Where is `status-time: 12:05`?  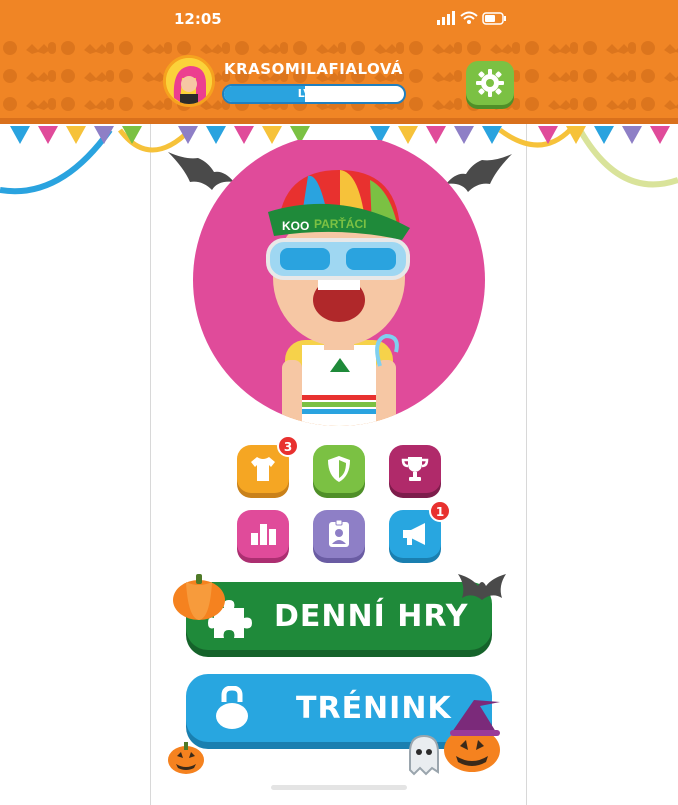 status-time: 12:05 is located at coordinates (198, 19).